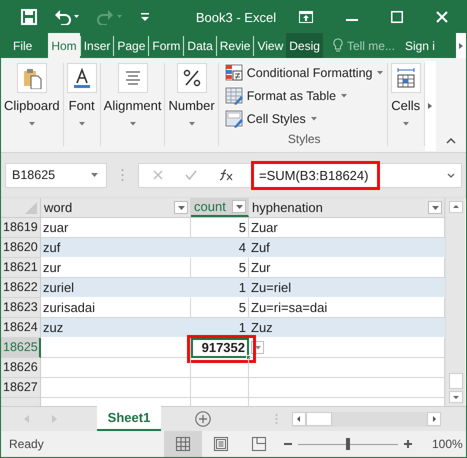 This screenshot has height=458, width=467. Describe the element at coordinates (306, 17) in the screenshot. I see `ribbon-display-icon` at that location.